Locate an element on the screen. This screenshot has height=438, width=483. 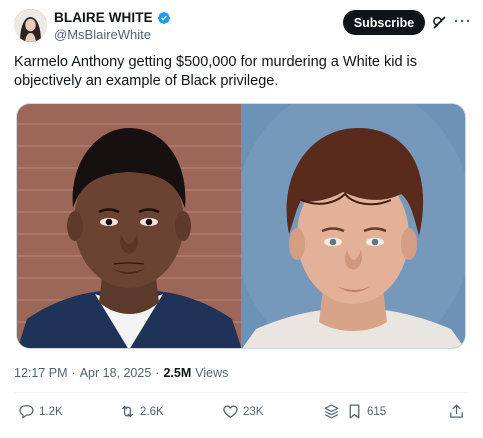
bookmark-count: 615 is located at coordinates (377, 411).